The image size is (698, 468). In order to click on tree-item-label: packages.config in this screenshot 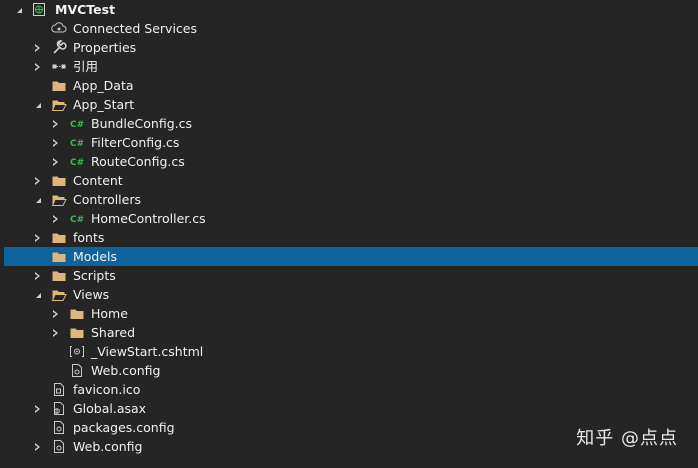, I will do `click(124, 427)`.